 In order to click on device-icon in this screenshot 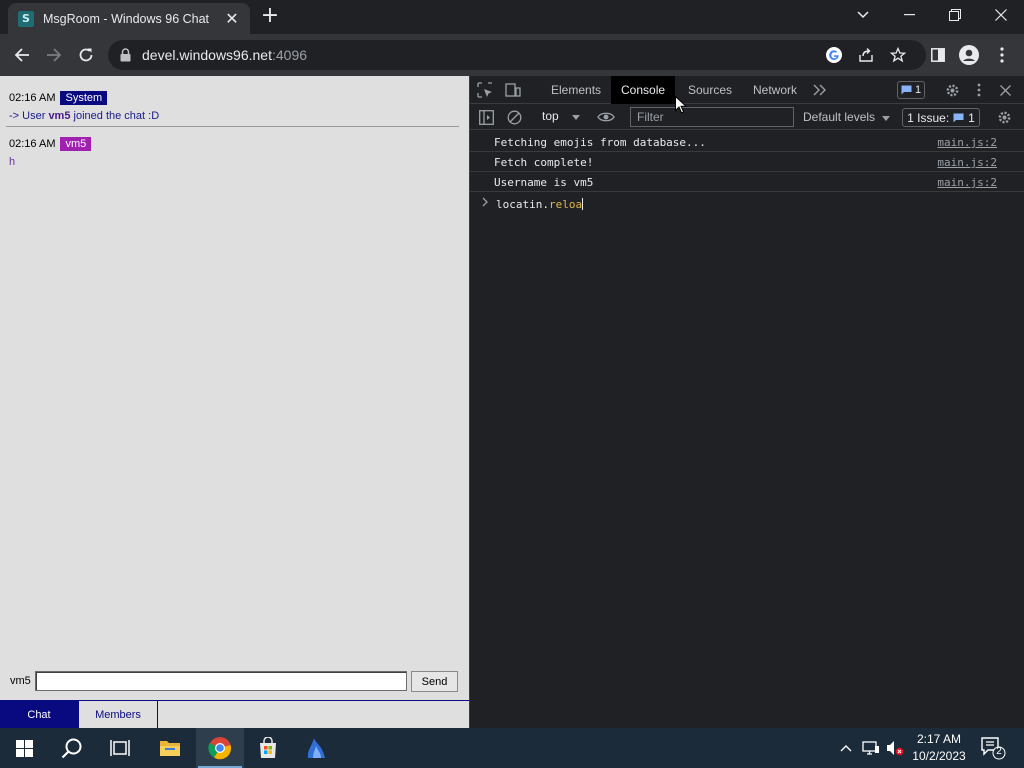, I will do `click(513, 90)`.